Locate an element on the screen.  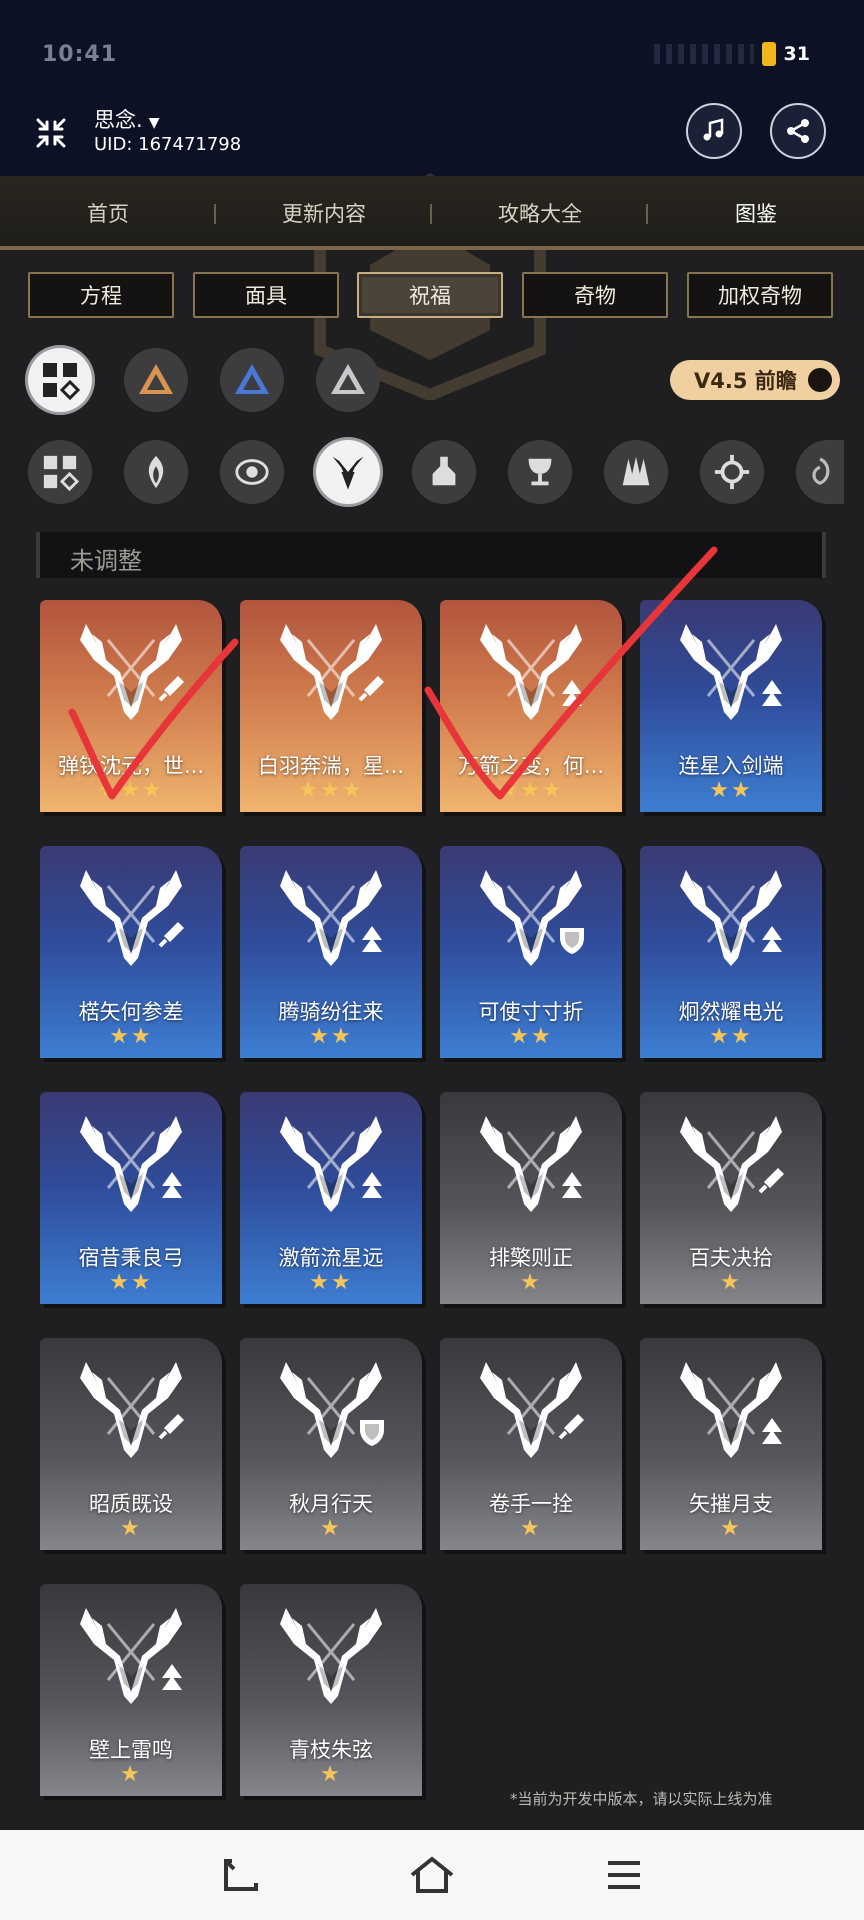
tab-guides: 攻略大全 is located at coordinates (540, 213).